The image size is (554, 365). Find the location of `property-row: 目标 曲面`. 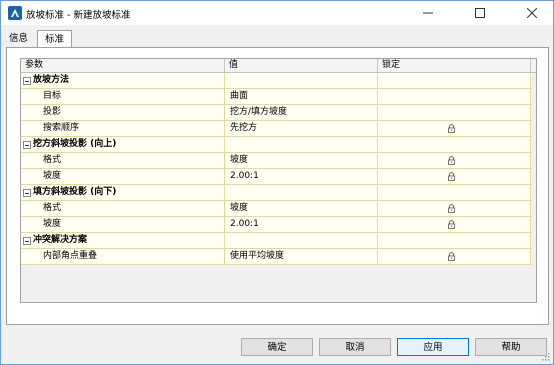

property-row: 目标 曲面 is located at coordinates (276, 97).